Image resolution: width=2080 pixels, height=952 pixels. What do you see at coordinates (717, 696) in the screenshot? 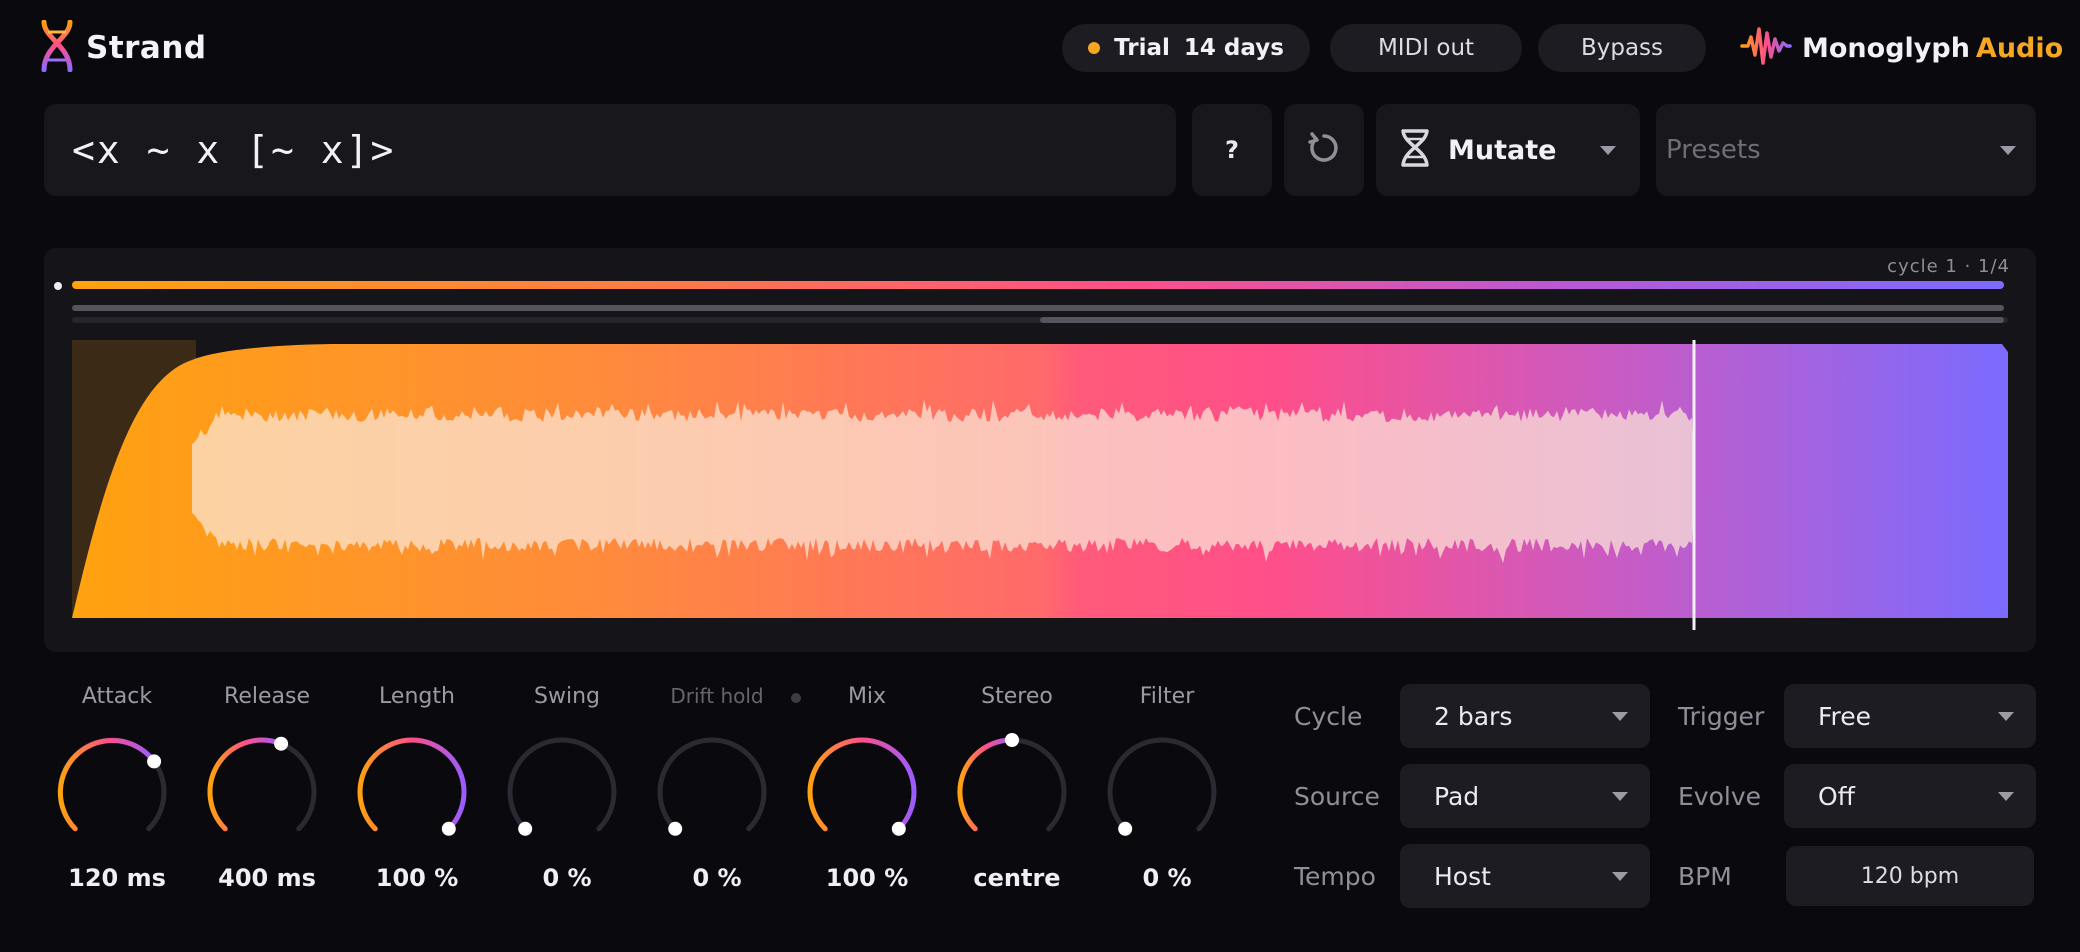
I see `knob-label: Drift hold` at bounding box center [717, 696].